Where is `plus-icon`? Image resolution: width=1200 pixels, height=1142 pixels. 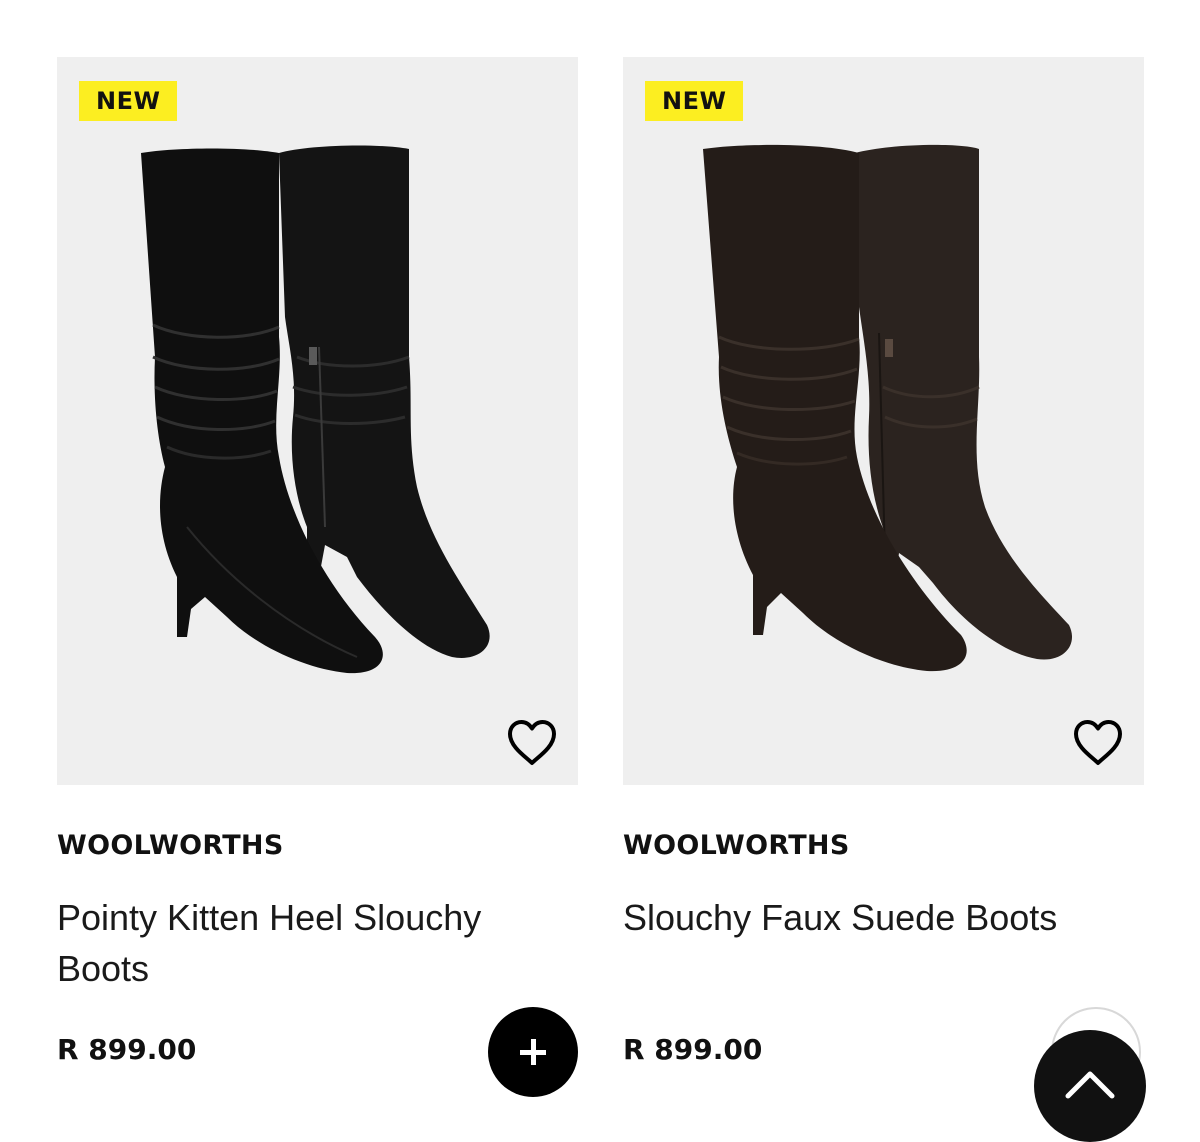 plus-icon is located at coordinates (533, 1052).